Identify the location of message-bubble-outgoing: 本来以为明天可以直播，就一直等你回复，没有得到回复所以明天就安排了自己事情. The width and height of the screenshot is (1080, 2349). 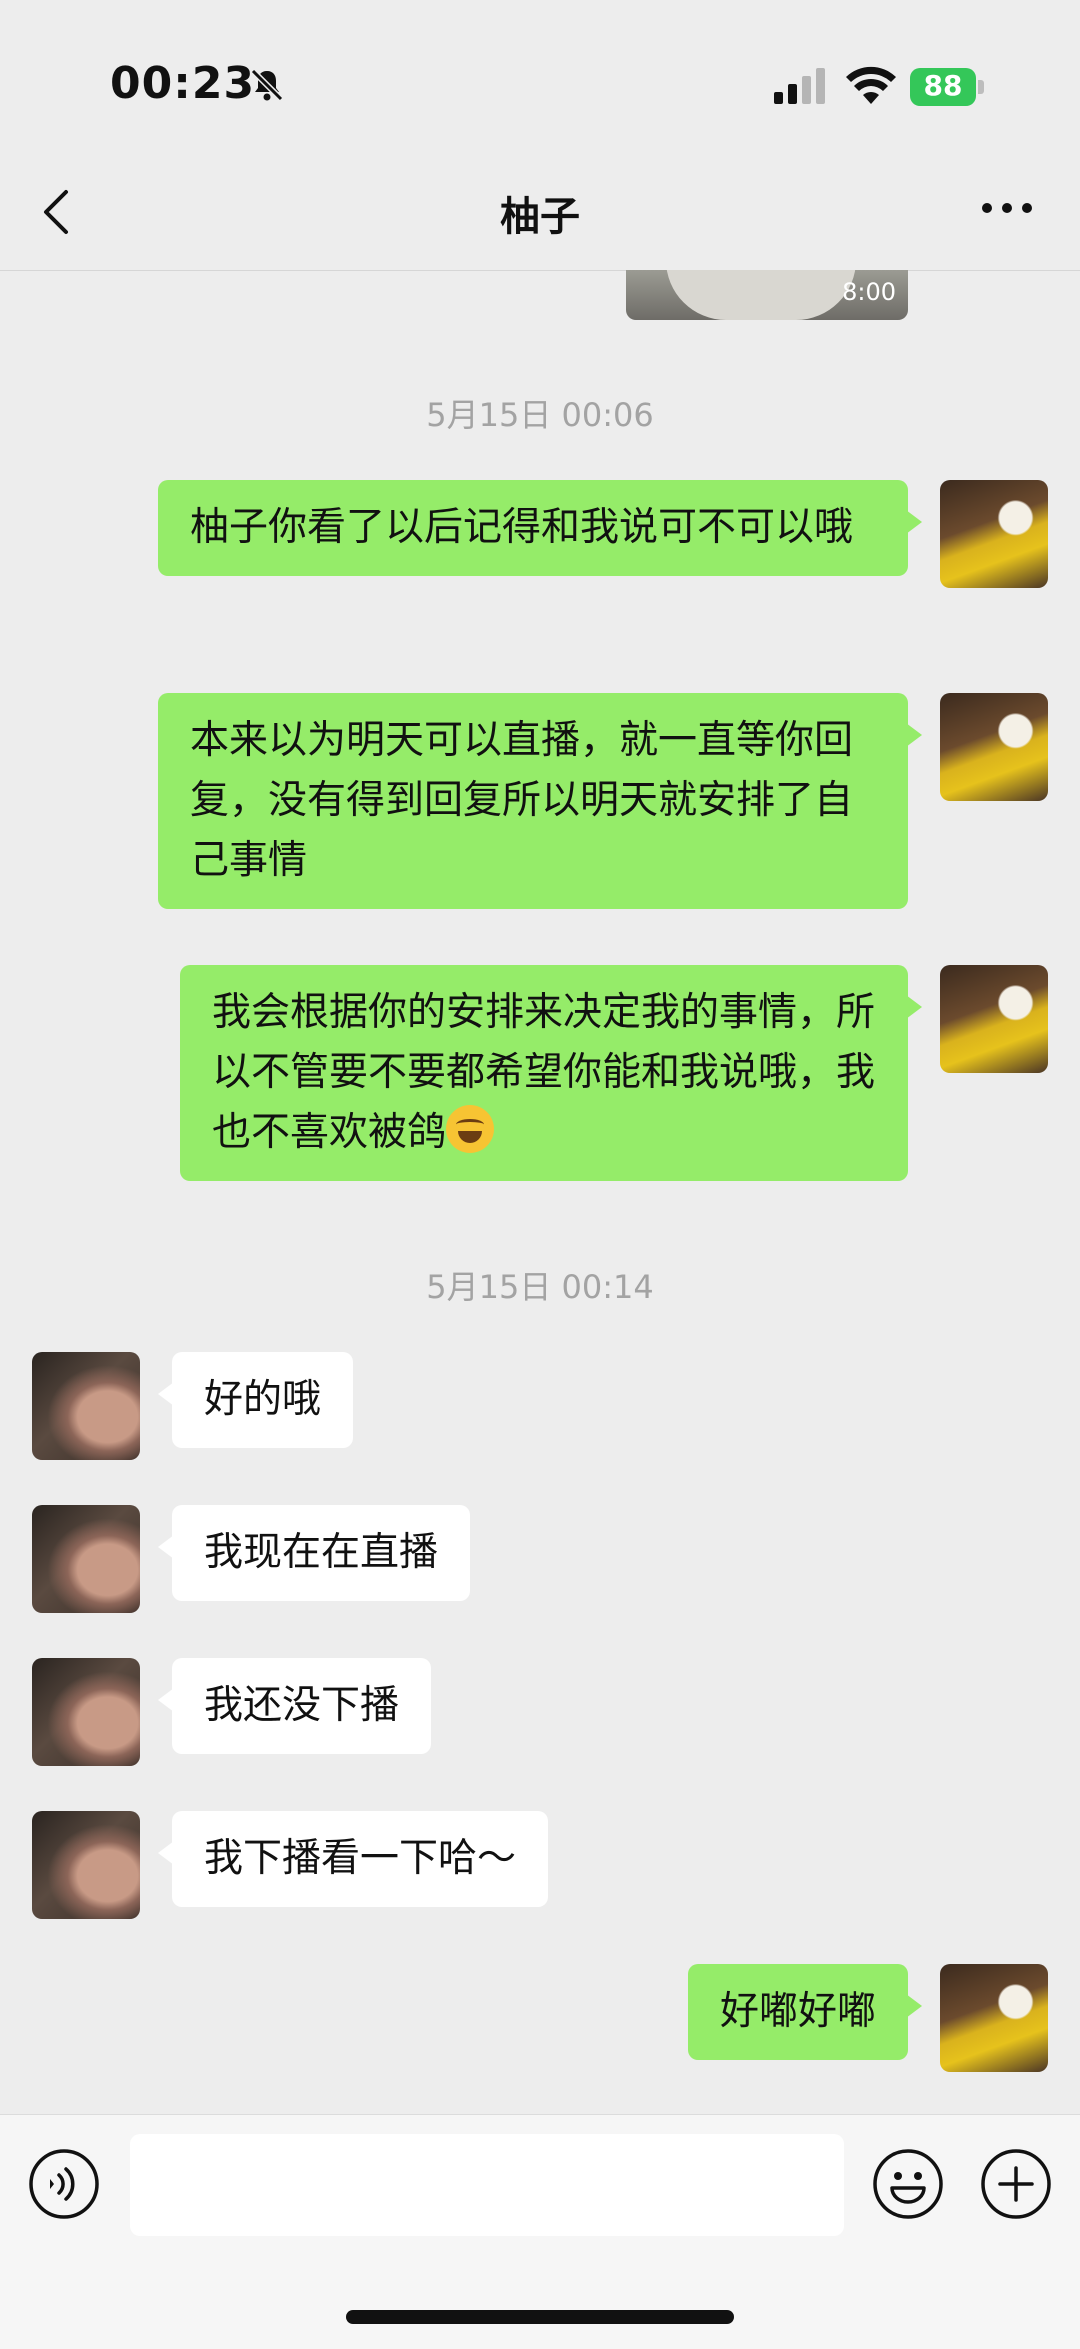
(540, 801).